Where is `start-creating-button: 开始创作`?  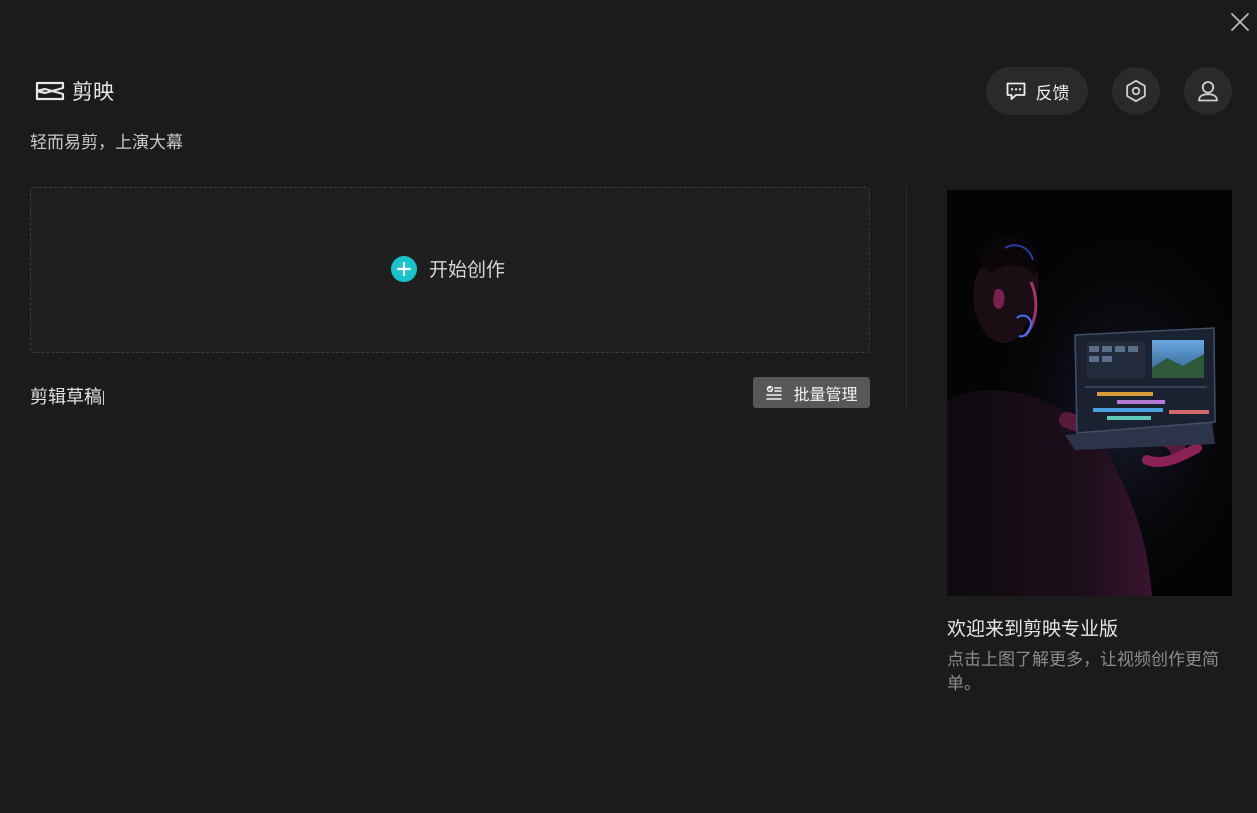
start-creating-button: 开始创作 is located at coordinates (450, 270).